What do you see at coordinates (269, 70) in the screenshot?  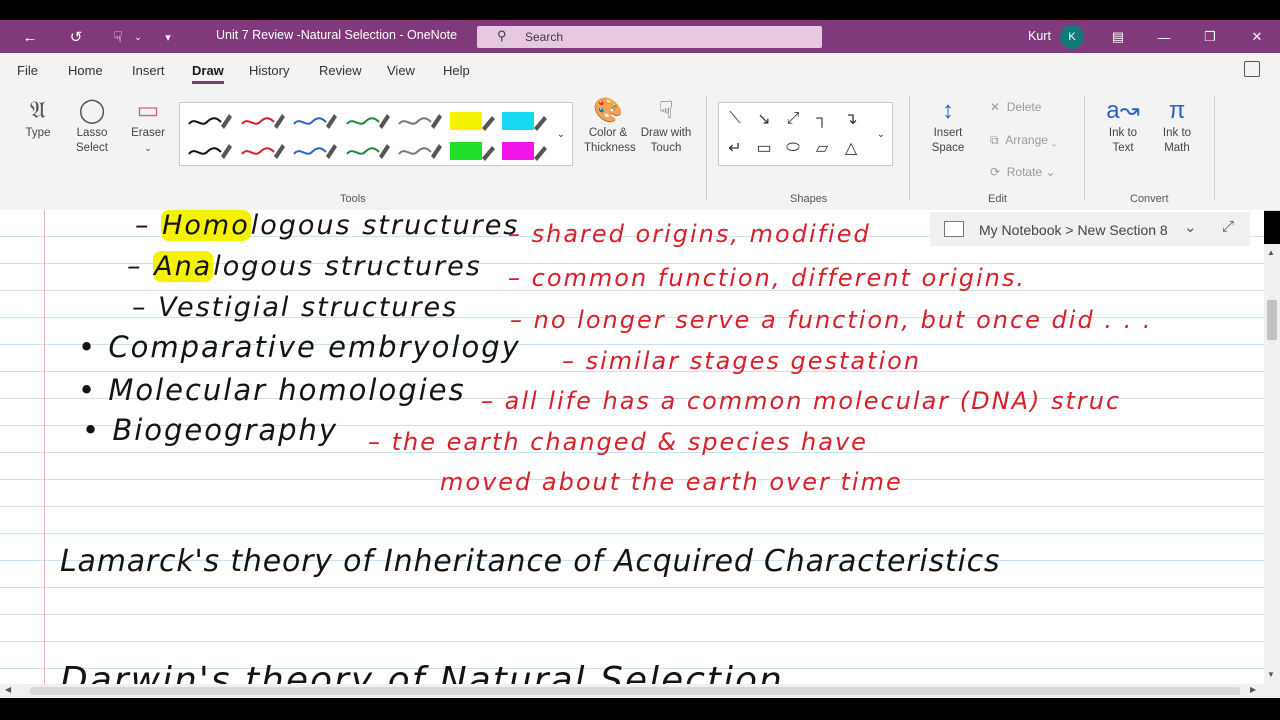 I see `menu-history: History` at bounding box center [269, 70].